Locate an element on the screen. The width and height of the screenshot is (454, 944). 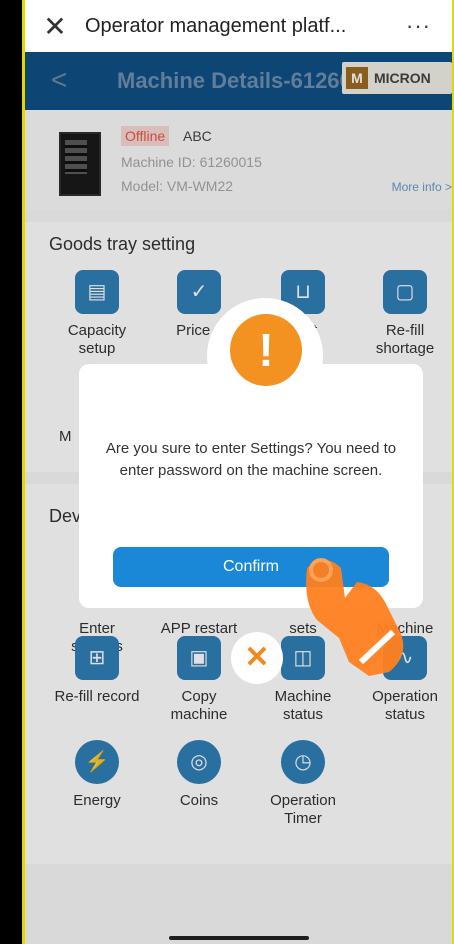
top-bar: ✕ Operator management platf... ··· is located at coordinates (238, 26).